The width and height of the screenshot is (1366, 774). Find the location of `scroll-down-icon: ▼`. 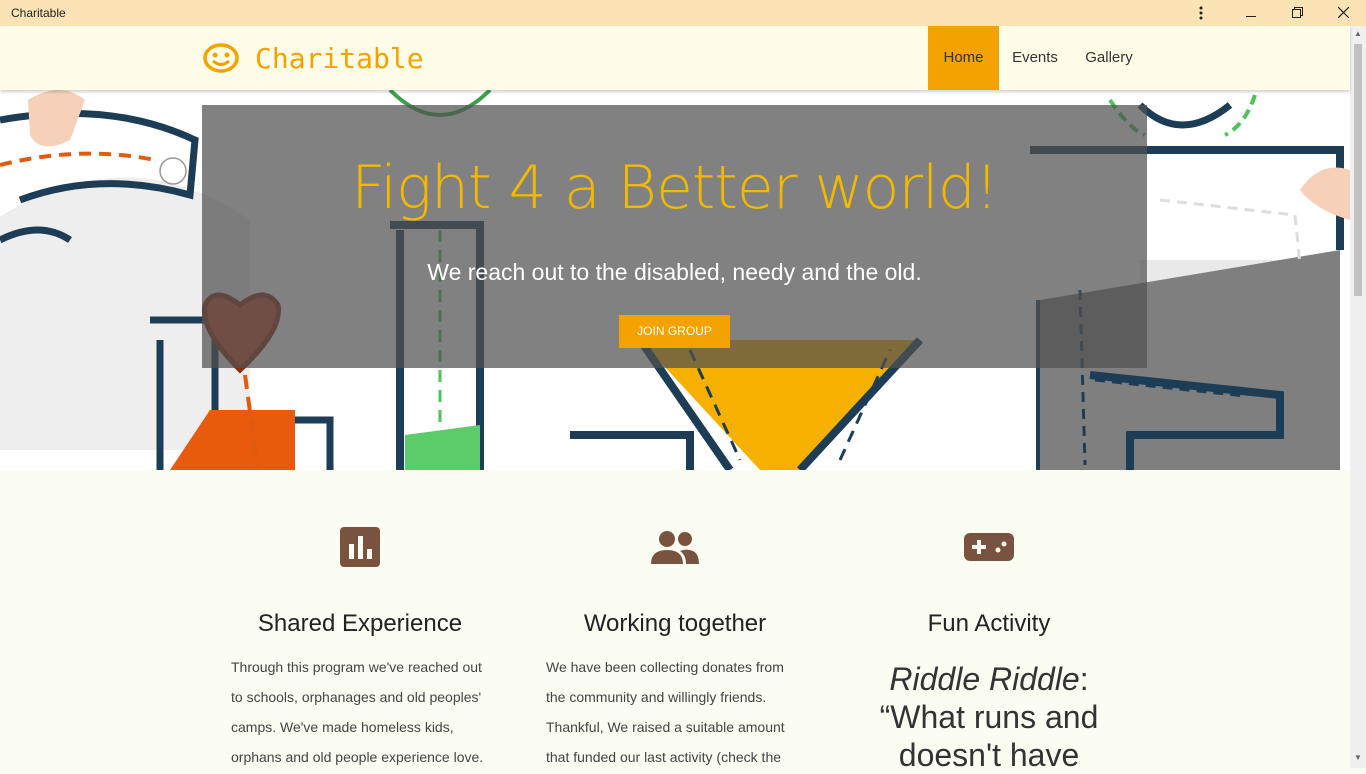

scroll-down-icon: ▼ is located at coordinates (1358, 758).